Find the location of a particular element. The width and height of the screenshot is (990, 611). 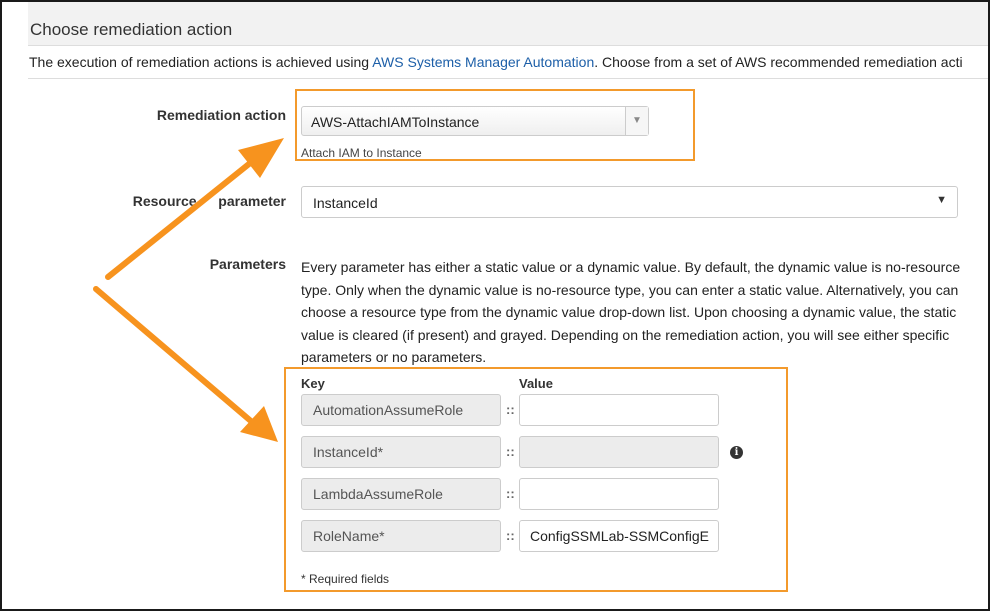

annotation-arrows is located at coordinates (188, 290).